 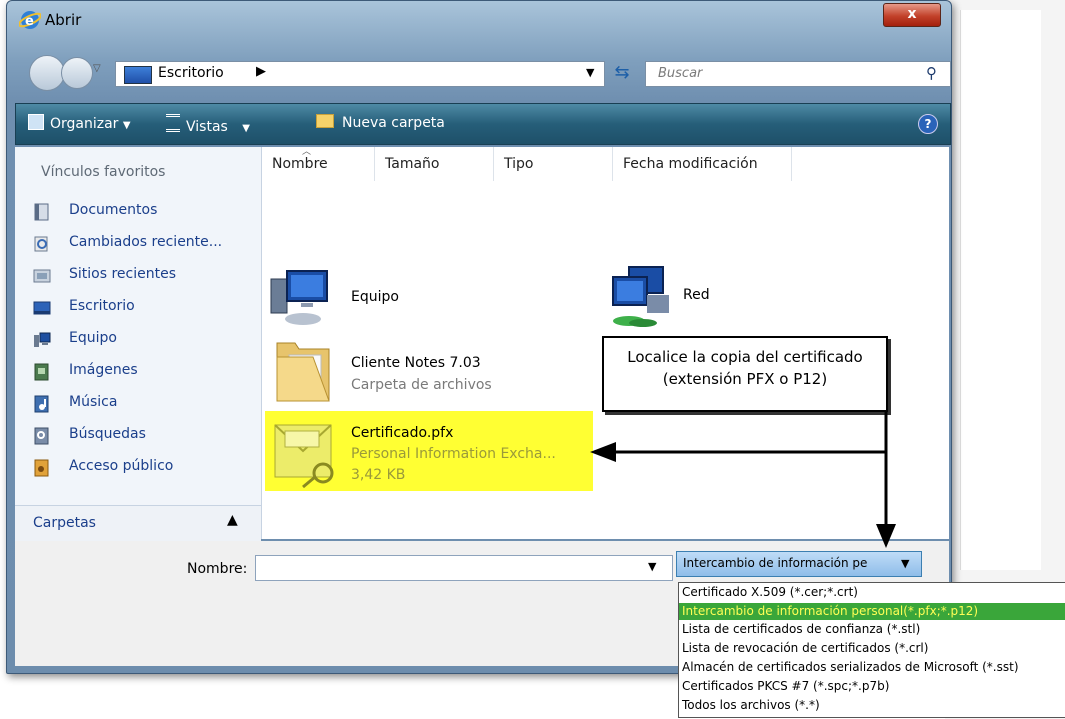 I want to click on arrow-down-head, so click(x=886, y=536).